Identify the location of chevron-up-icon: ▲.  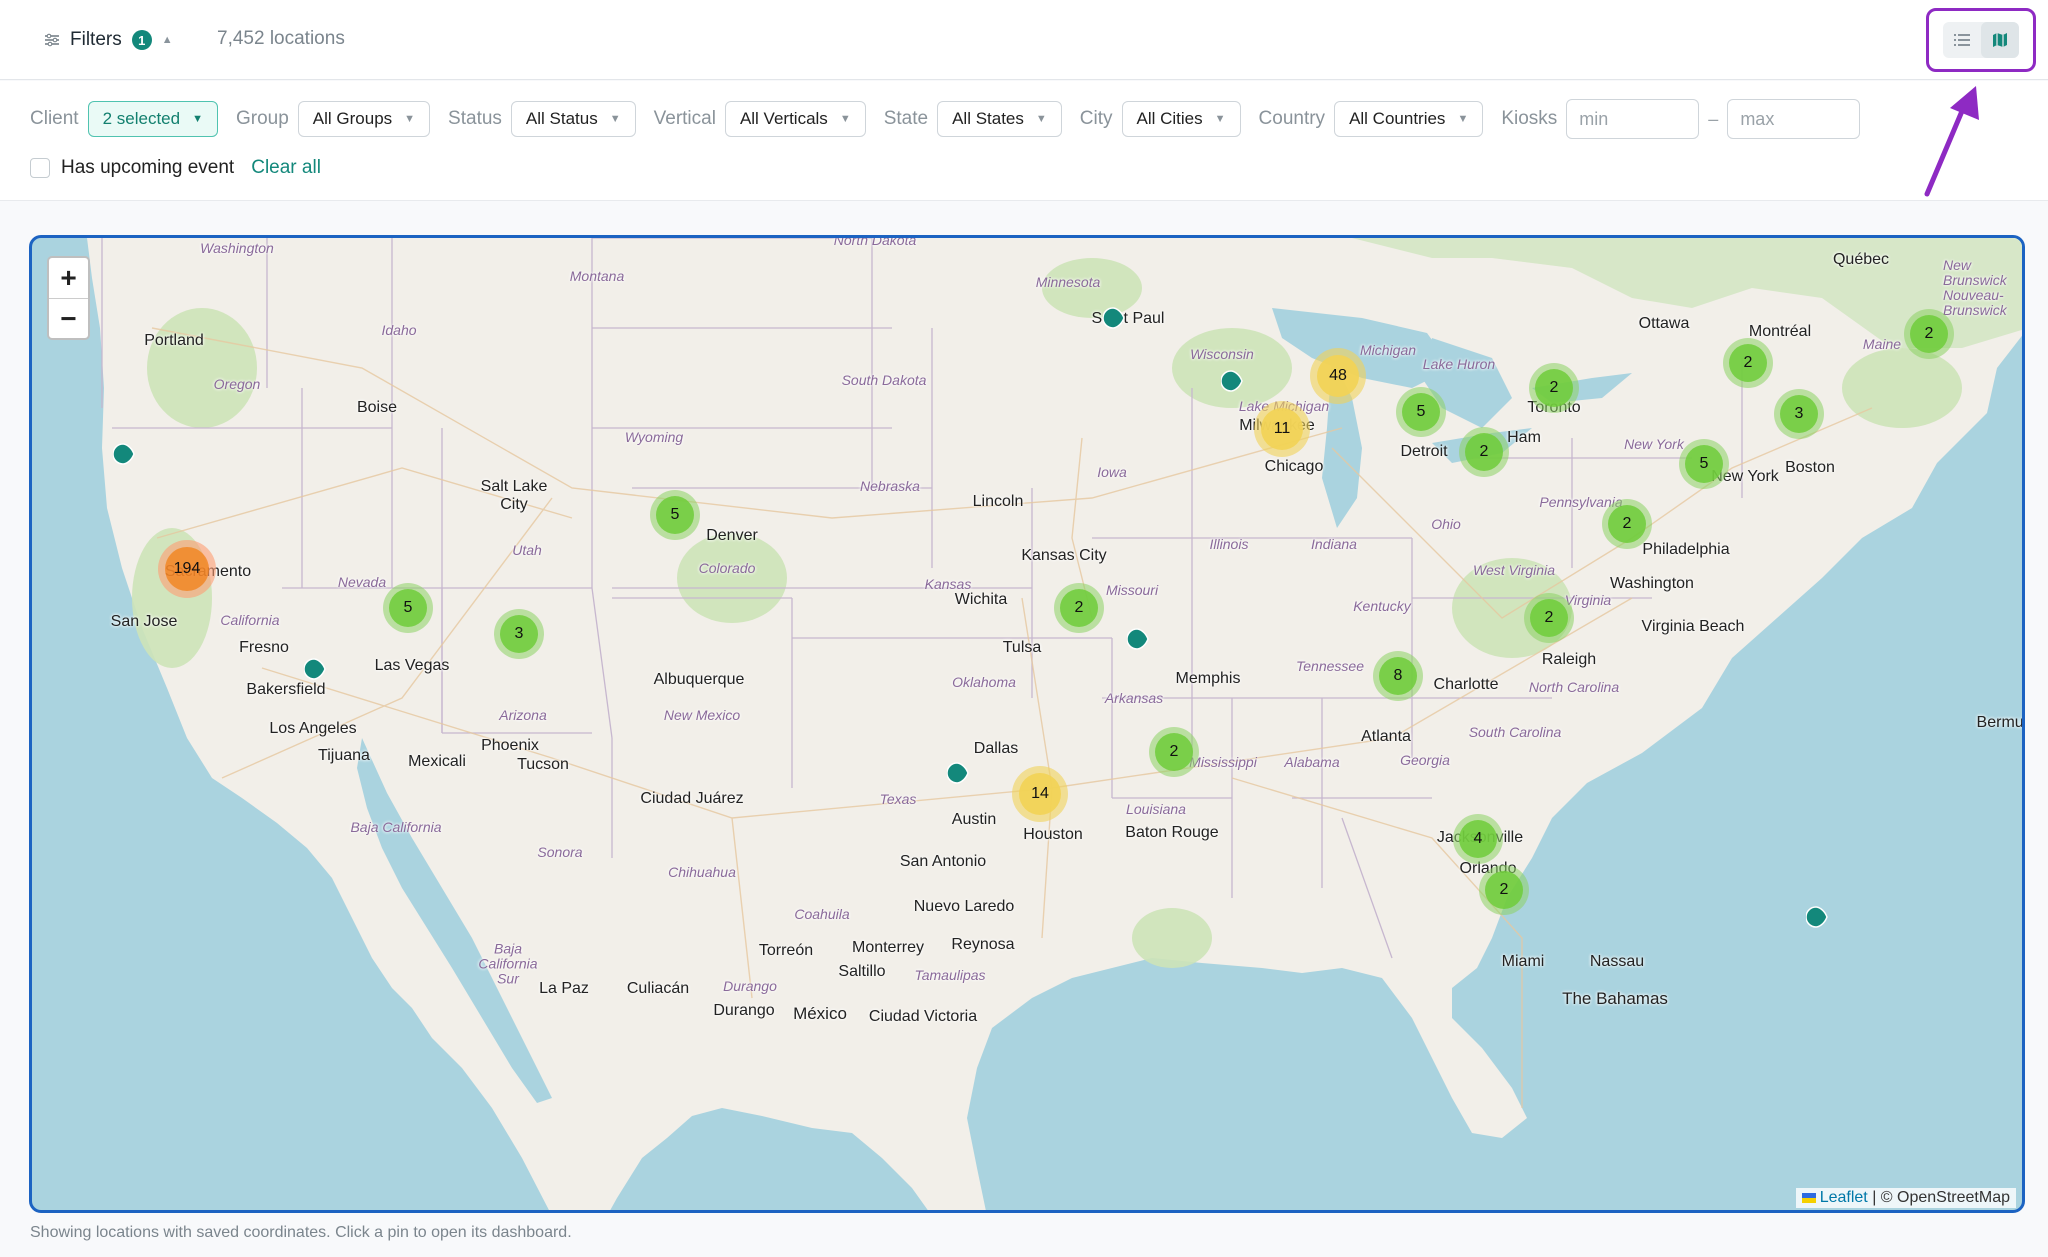
(167, 40).